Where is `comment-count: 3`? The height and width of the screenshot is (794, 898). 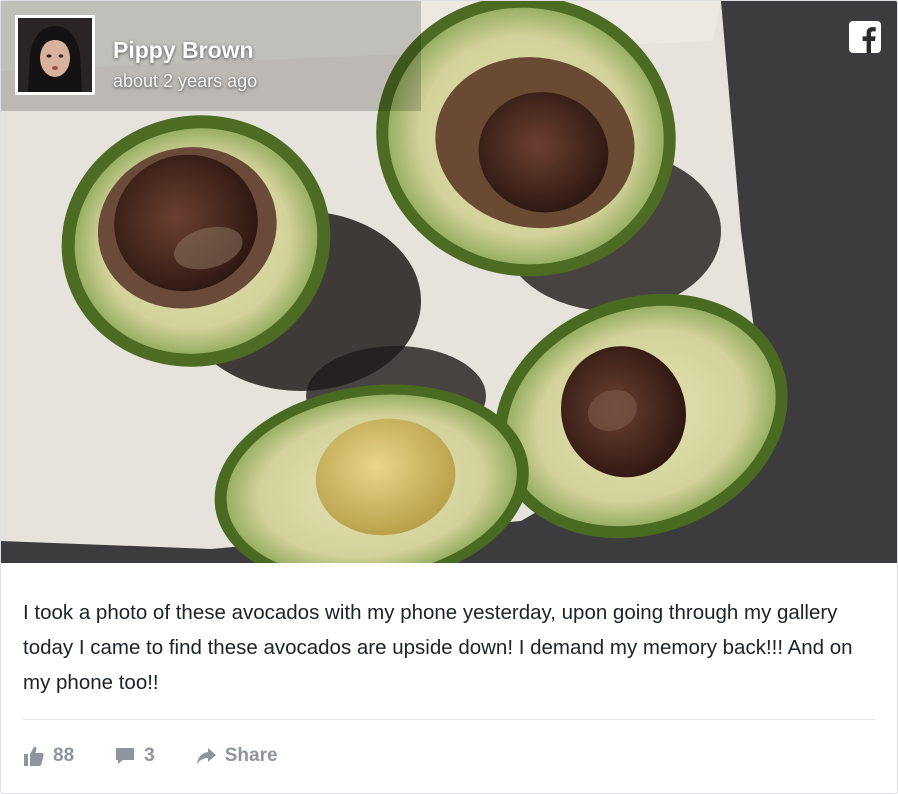 comment-count: 3 is located at coordinates (149, 755).